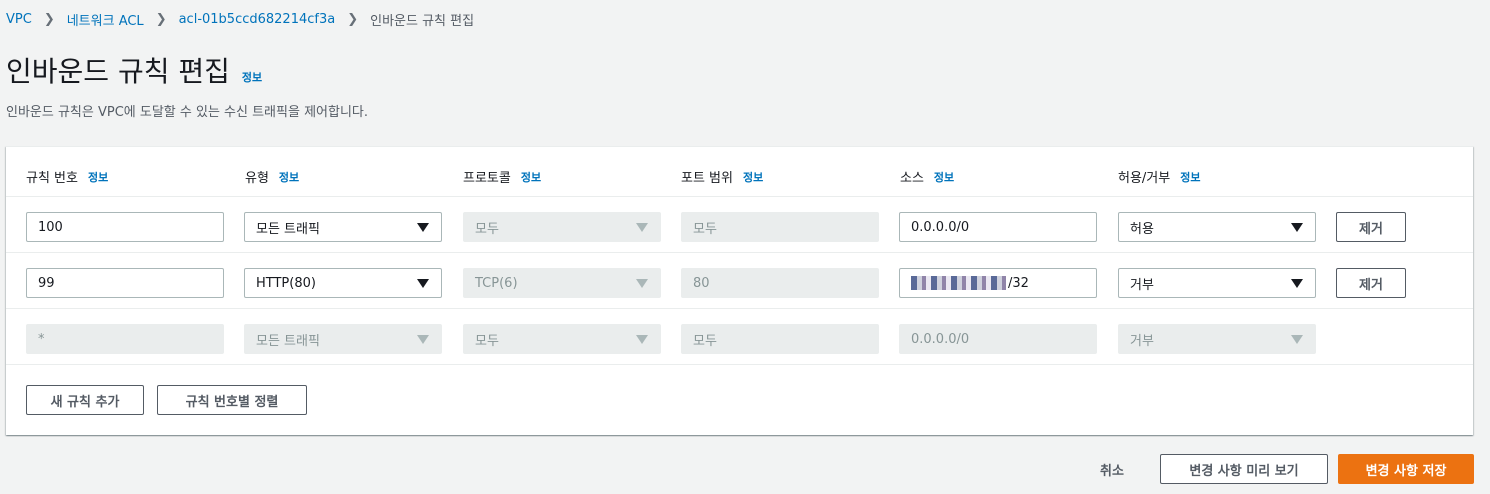 Image resolution: width=1490 pixels, height=494 pixels. Describe the element at coordinates (85, 400) in the screenshot. I see `add-rule-button: 새 규칙 추가` at that location.